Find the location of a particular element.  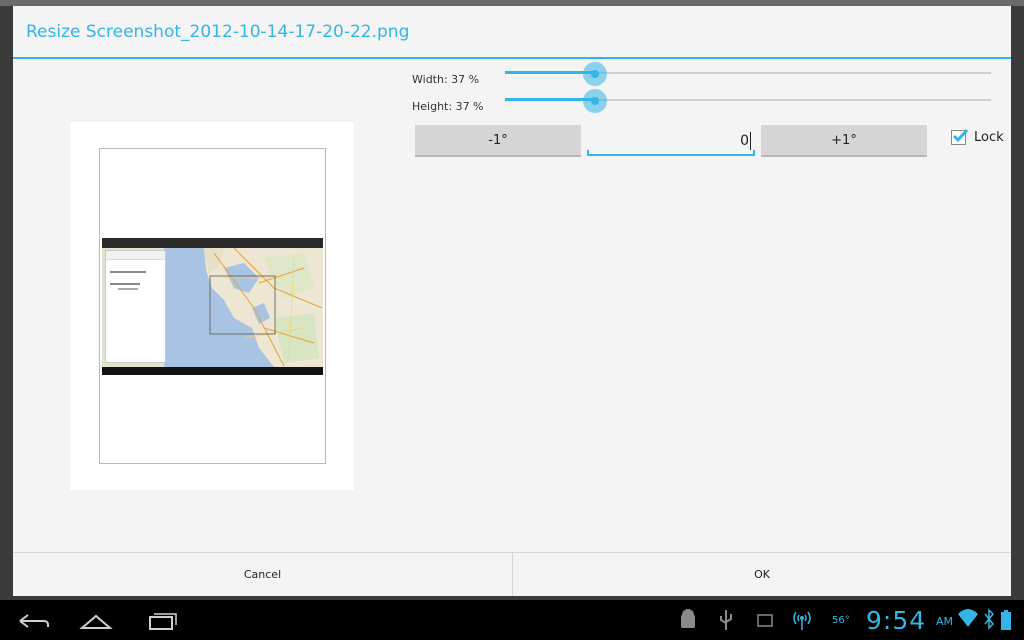

height-slider-fill is located at coordinates (550, 99).